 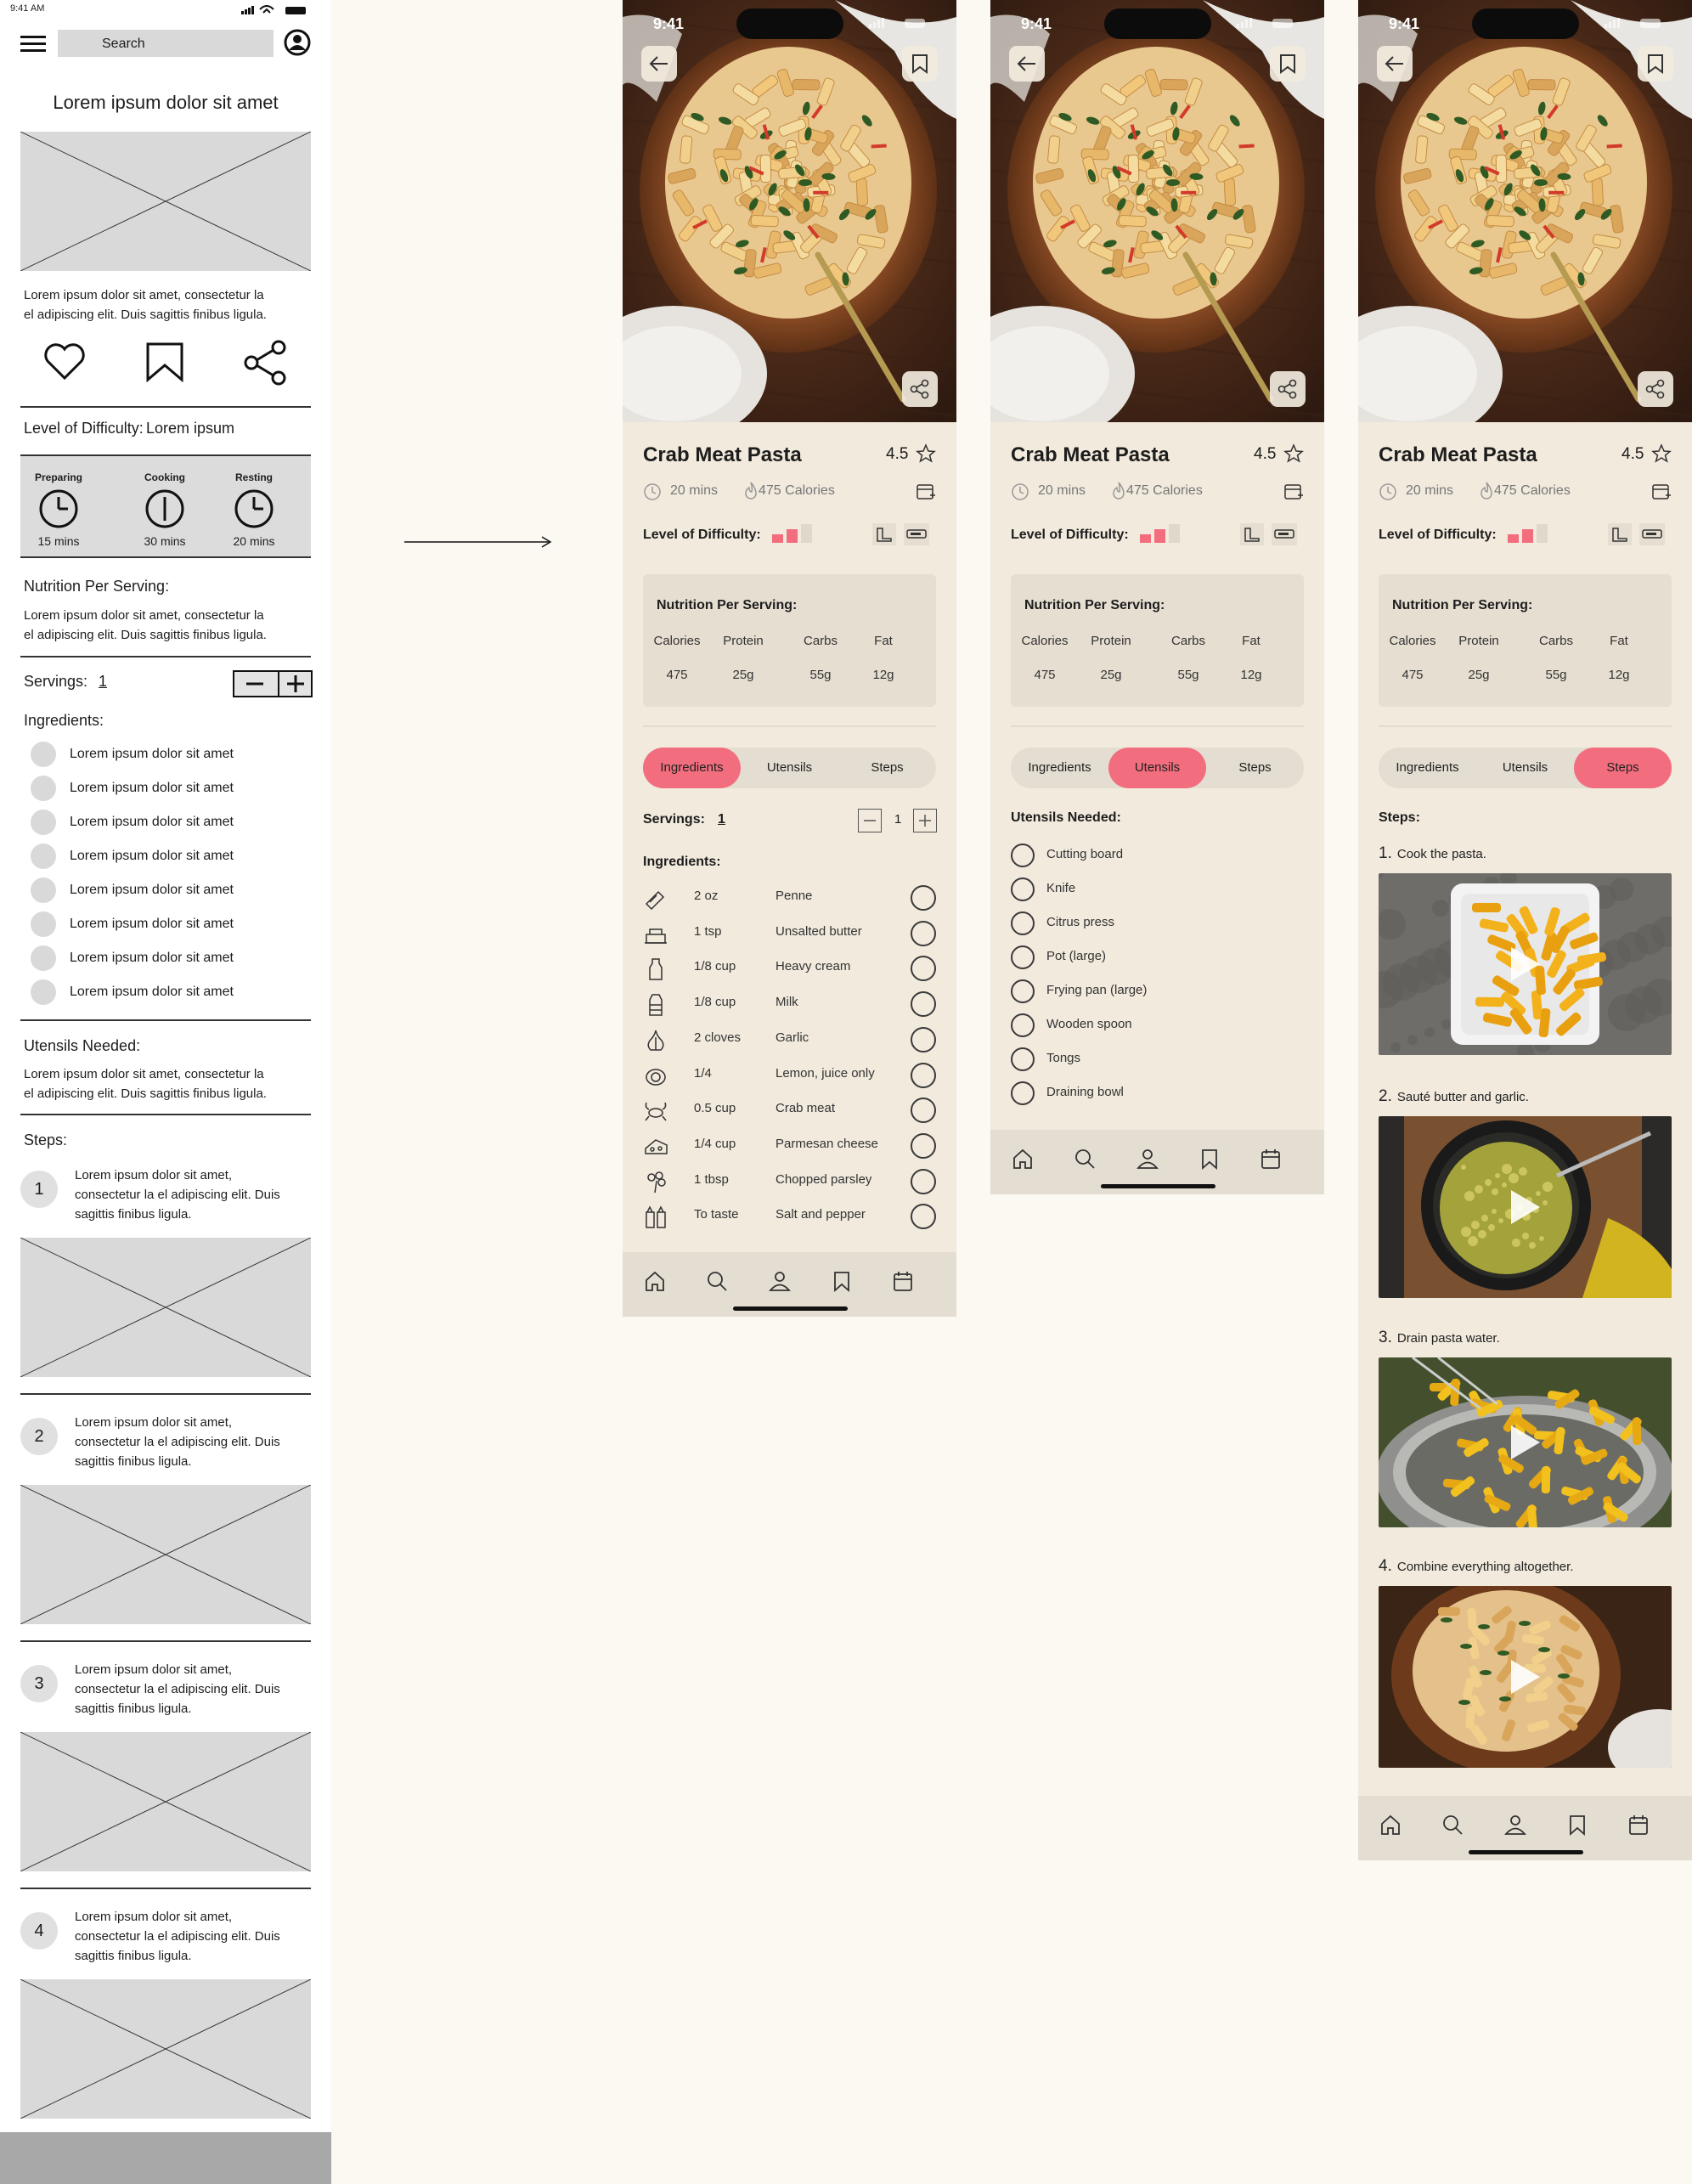 What do you see at coordinates (478, 542) in the screenshot?
I see `flow-arrow-icon` at bounding box center [478, 542].